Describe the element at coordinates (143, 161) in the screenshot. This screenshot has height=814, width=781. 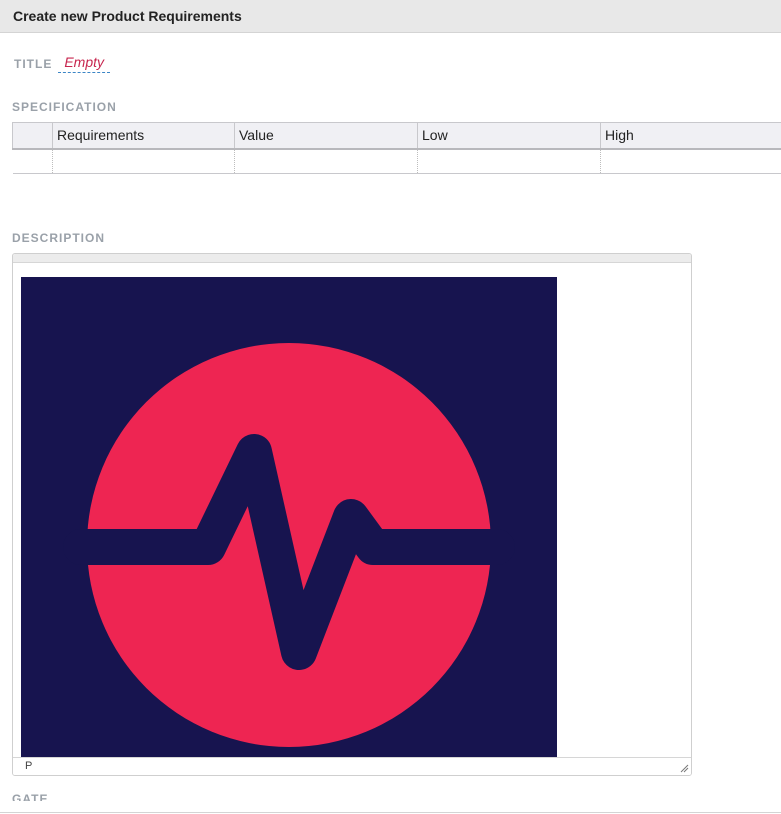
I see `table-cell-requirements` at that location.